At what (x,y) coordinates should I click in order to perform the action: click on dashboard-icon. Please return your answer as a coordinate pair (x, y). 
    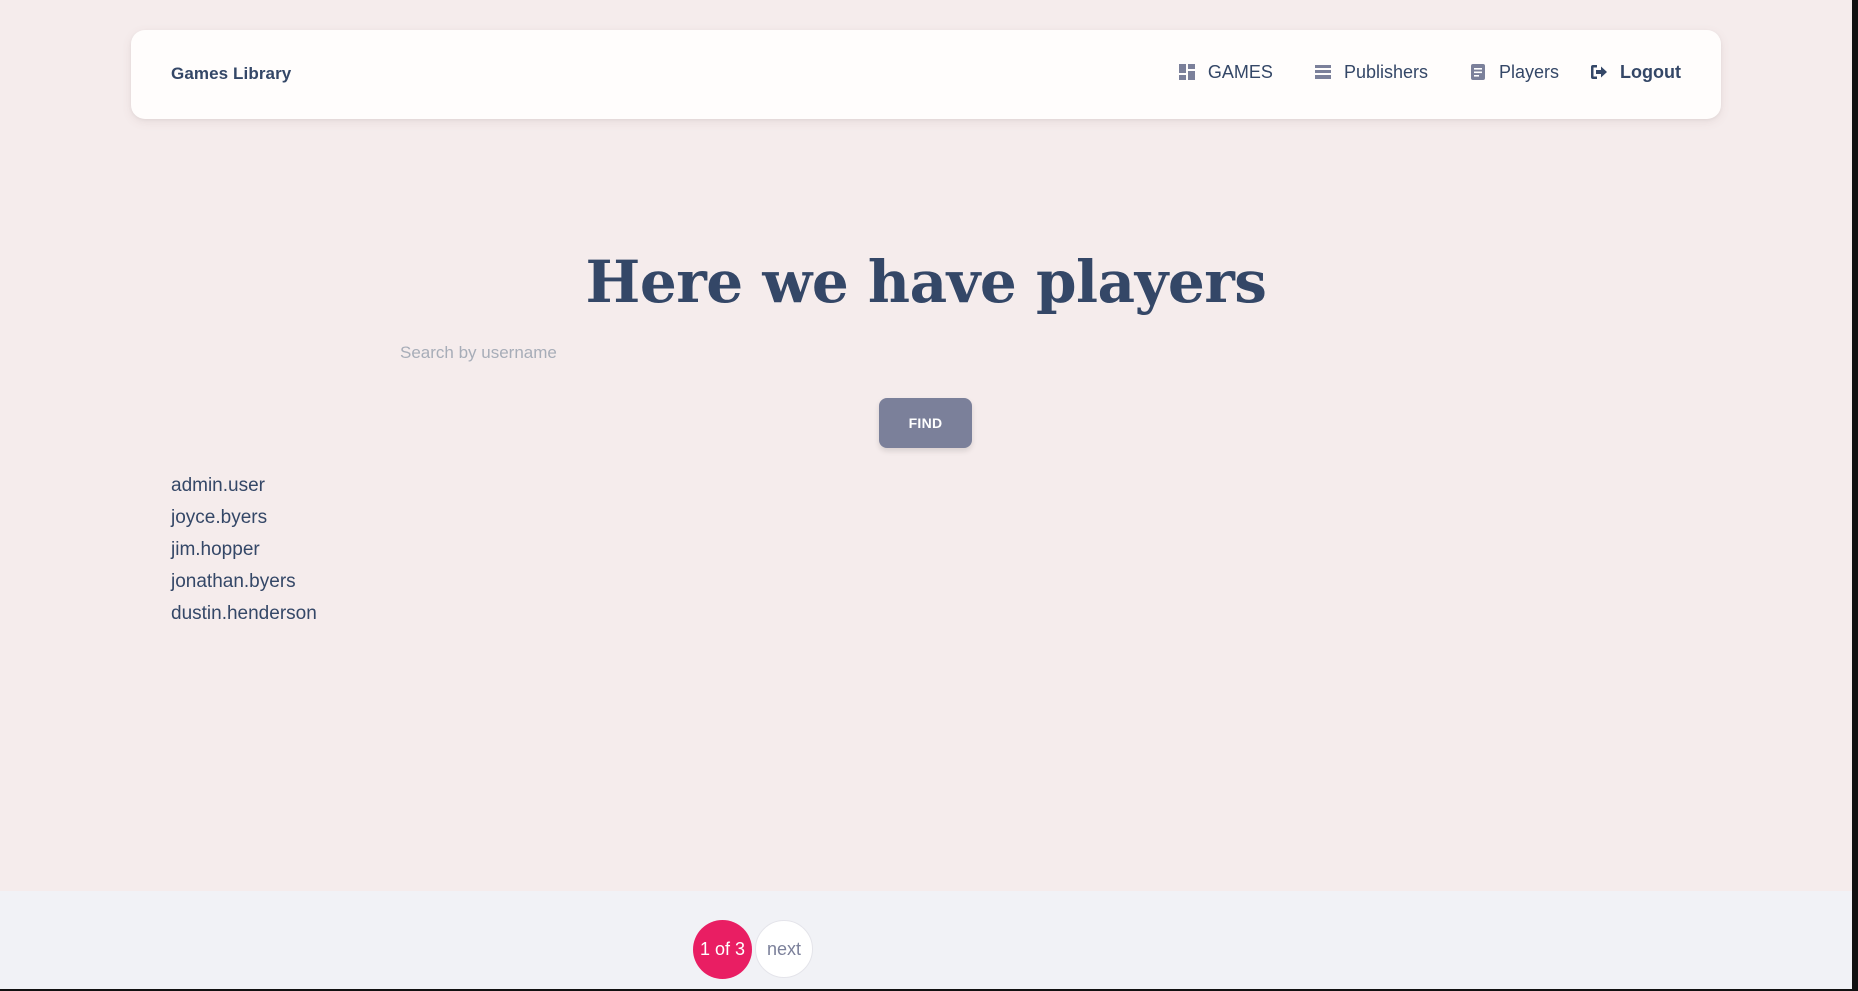
    Looking at the image, I should click on (1187, 72).